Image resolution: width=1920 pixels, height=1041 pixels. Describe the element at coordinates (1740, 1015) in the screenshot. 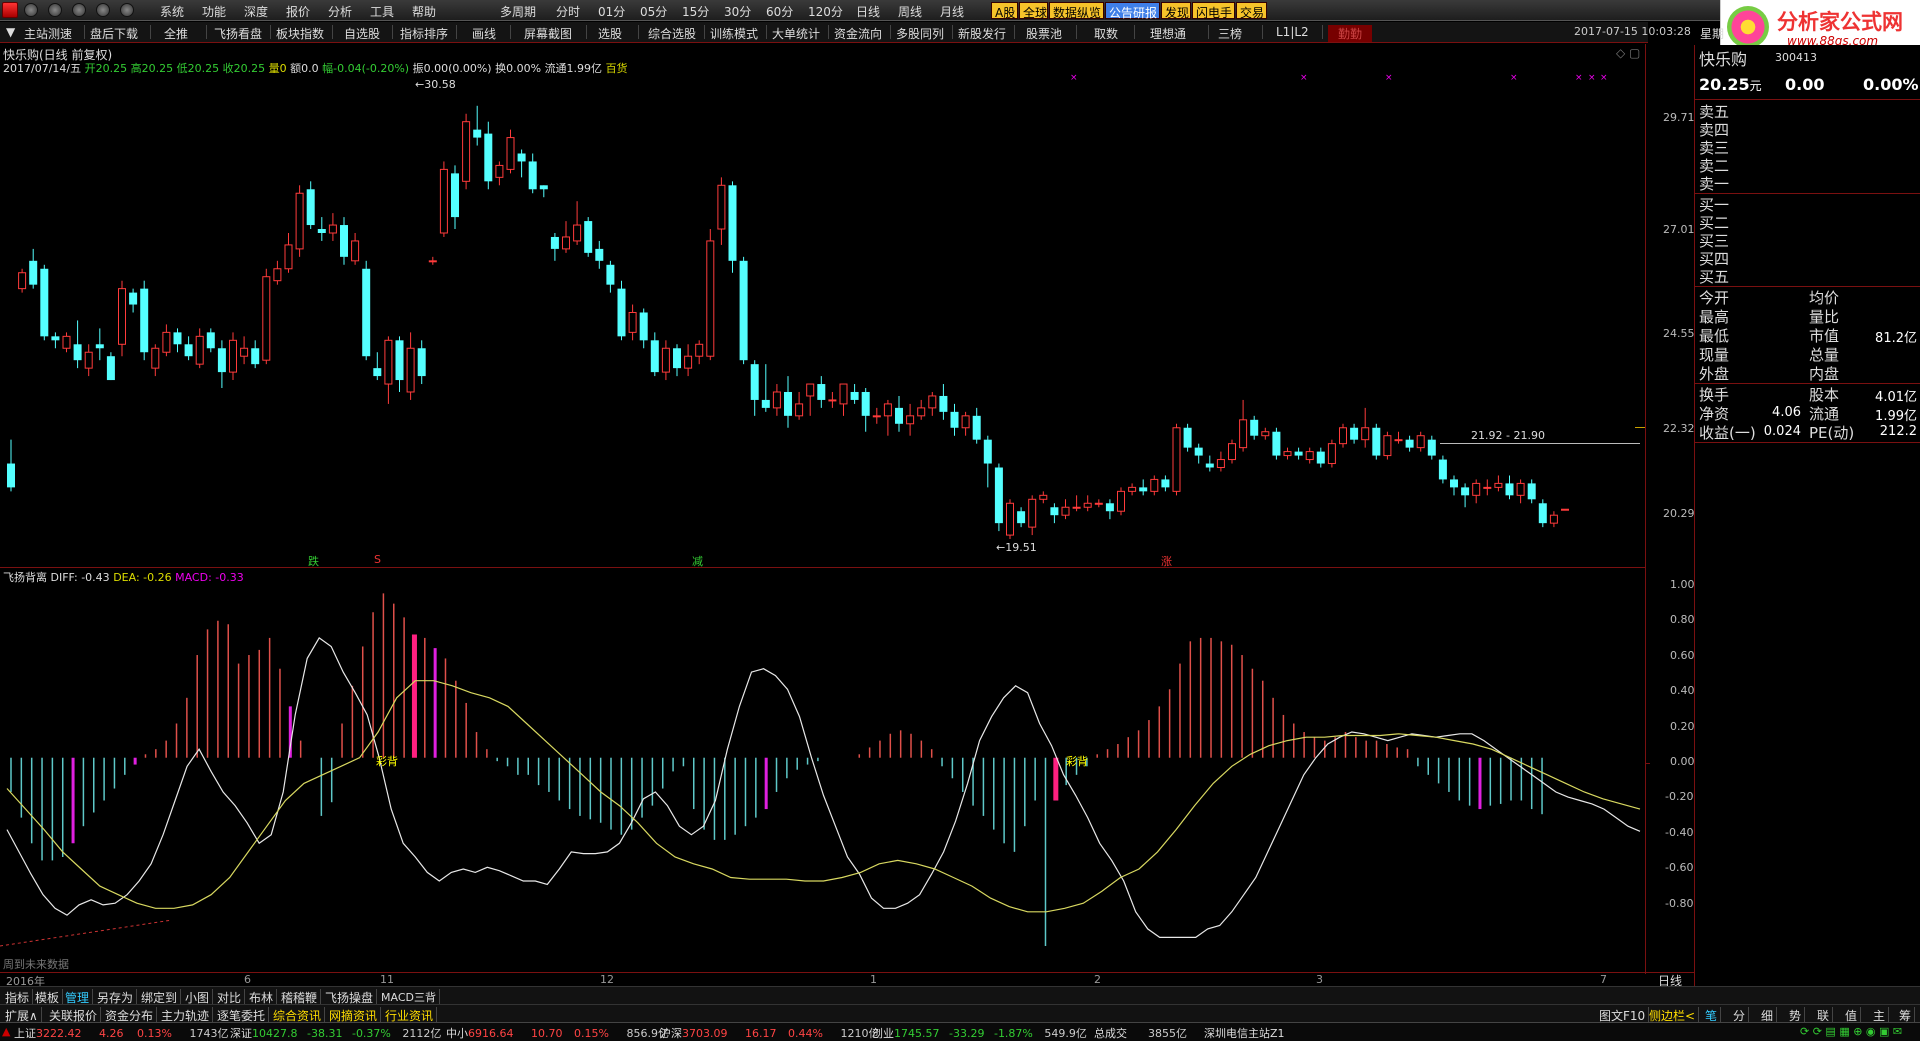

I see `side-tab-fen: 分` at that location.